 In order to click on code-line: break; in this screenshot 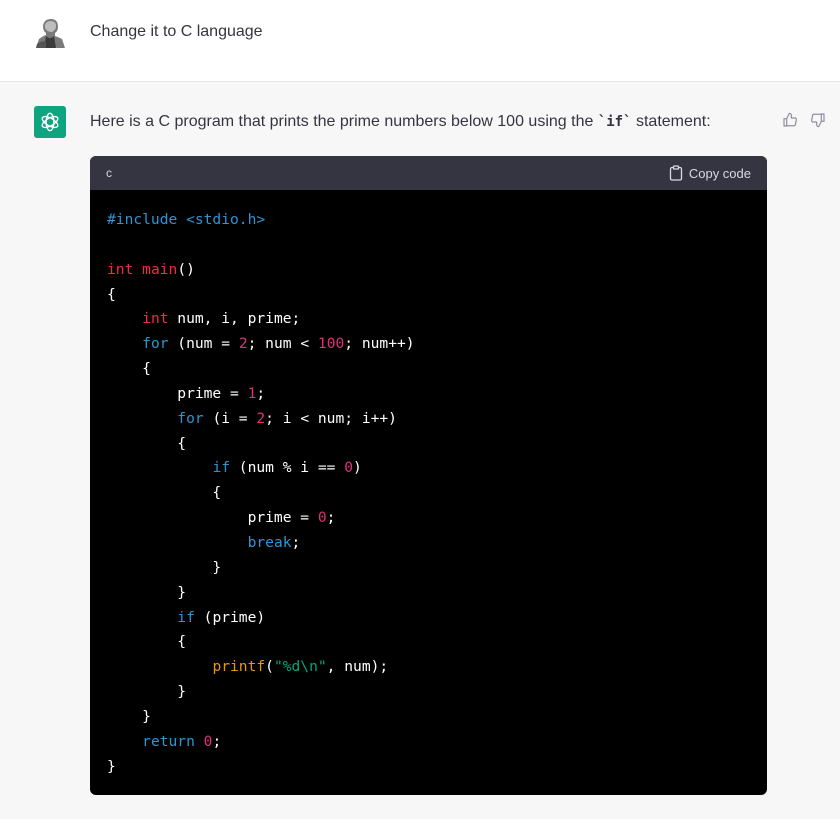, I will do `click(428, 543)`.